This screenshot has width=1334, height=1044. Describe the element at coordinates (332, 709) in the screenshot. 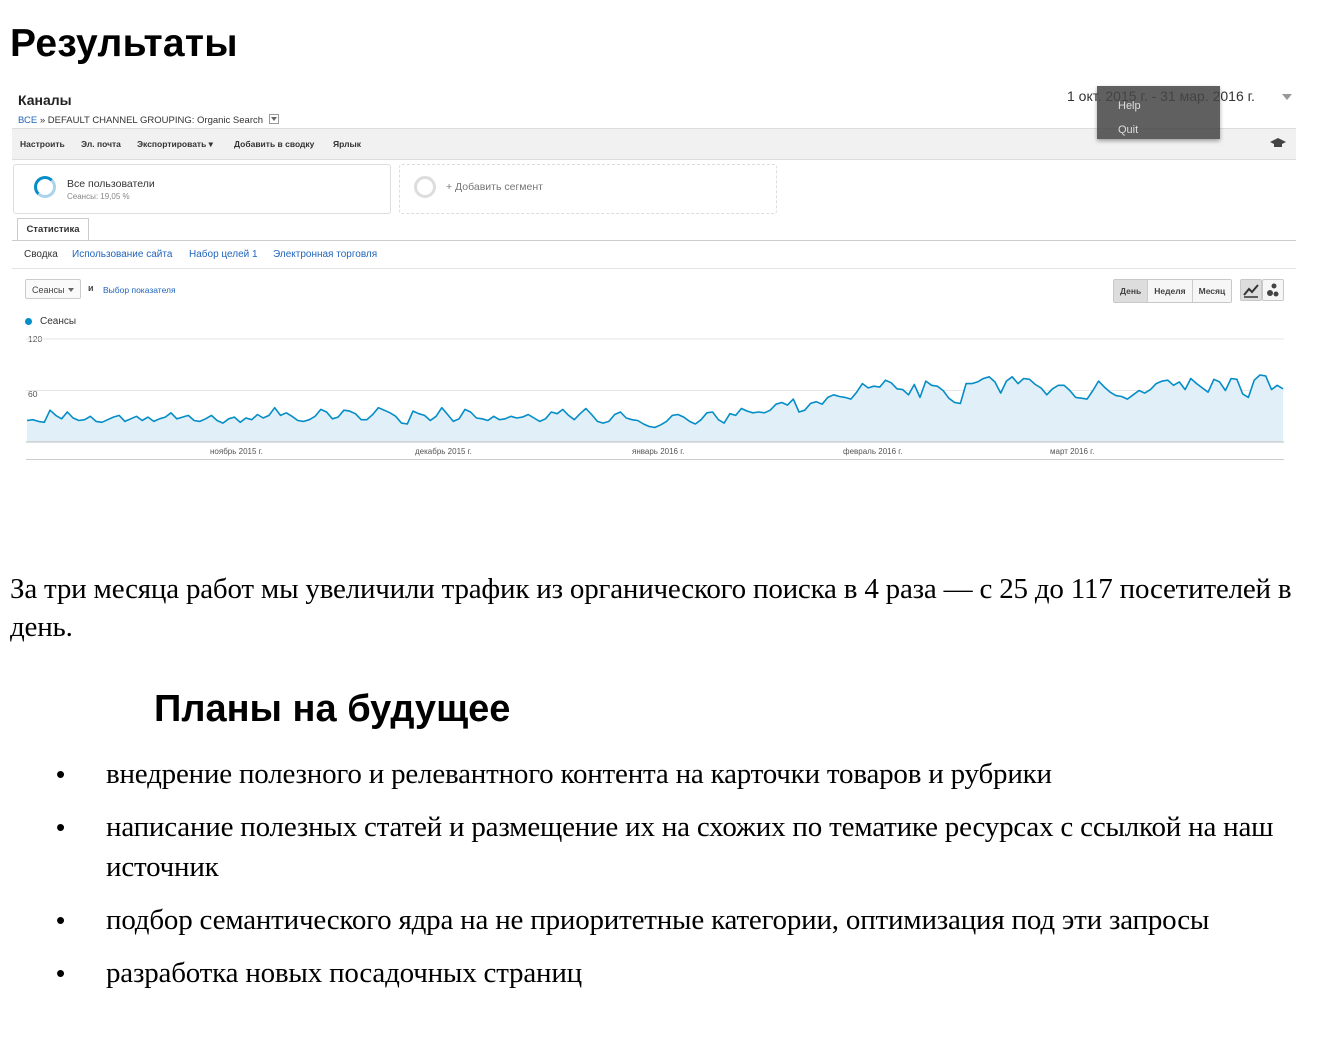

I see `plans-title: Планы на будущее` at that location.